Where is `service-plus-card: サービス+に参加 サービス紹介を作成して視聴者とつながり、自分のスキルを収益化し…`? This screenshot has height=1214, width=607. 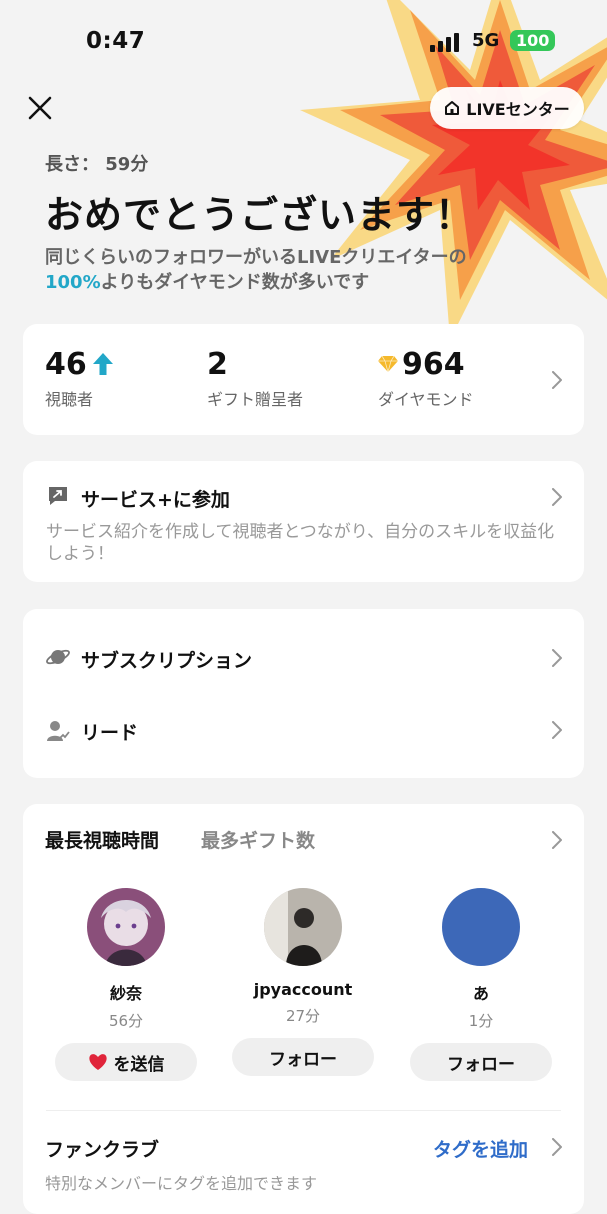 service-plus-card: サービス+に参加 サービス紹介を作成して視聴者とつながり、自分のスキルを収益化し… is located at coordinates (303, 521).